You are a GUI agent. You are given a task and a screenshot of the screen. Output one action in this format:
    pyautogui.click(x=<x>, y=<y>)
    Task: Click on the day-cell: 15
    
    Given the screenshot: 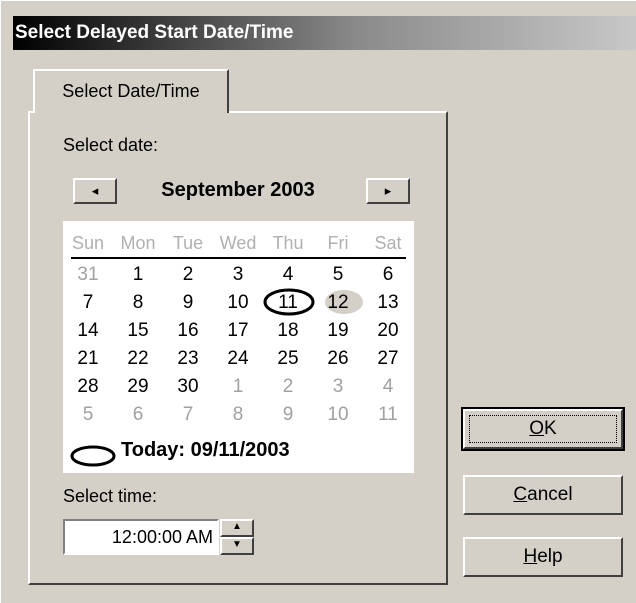 What is the action you would take?
    pyautogui.click(x=138, y=331)
    